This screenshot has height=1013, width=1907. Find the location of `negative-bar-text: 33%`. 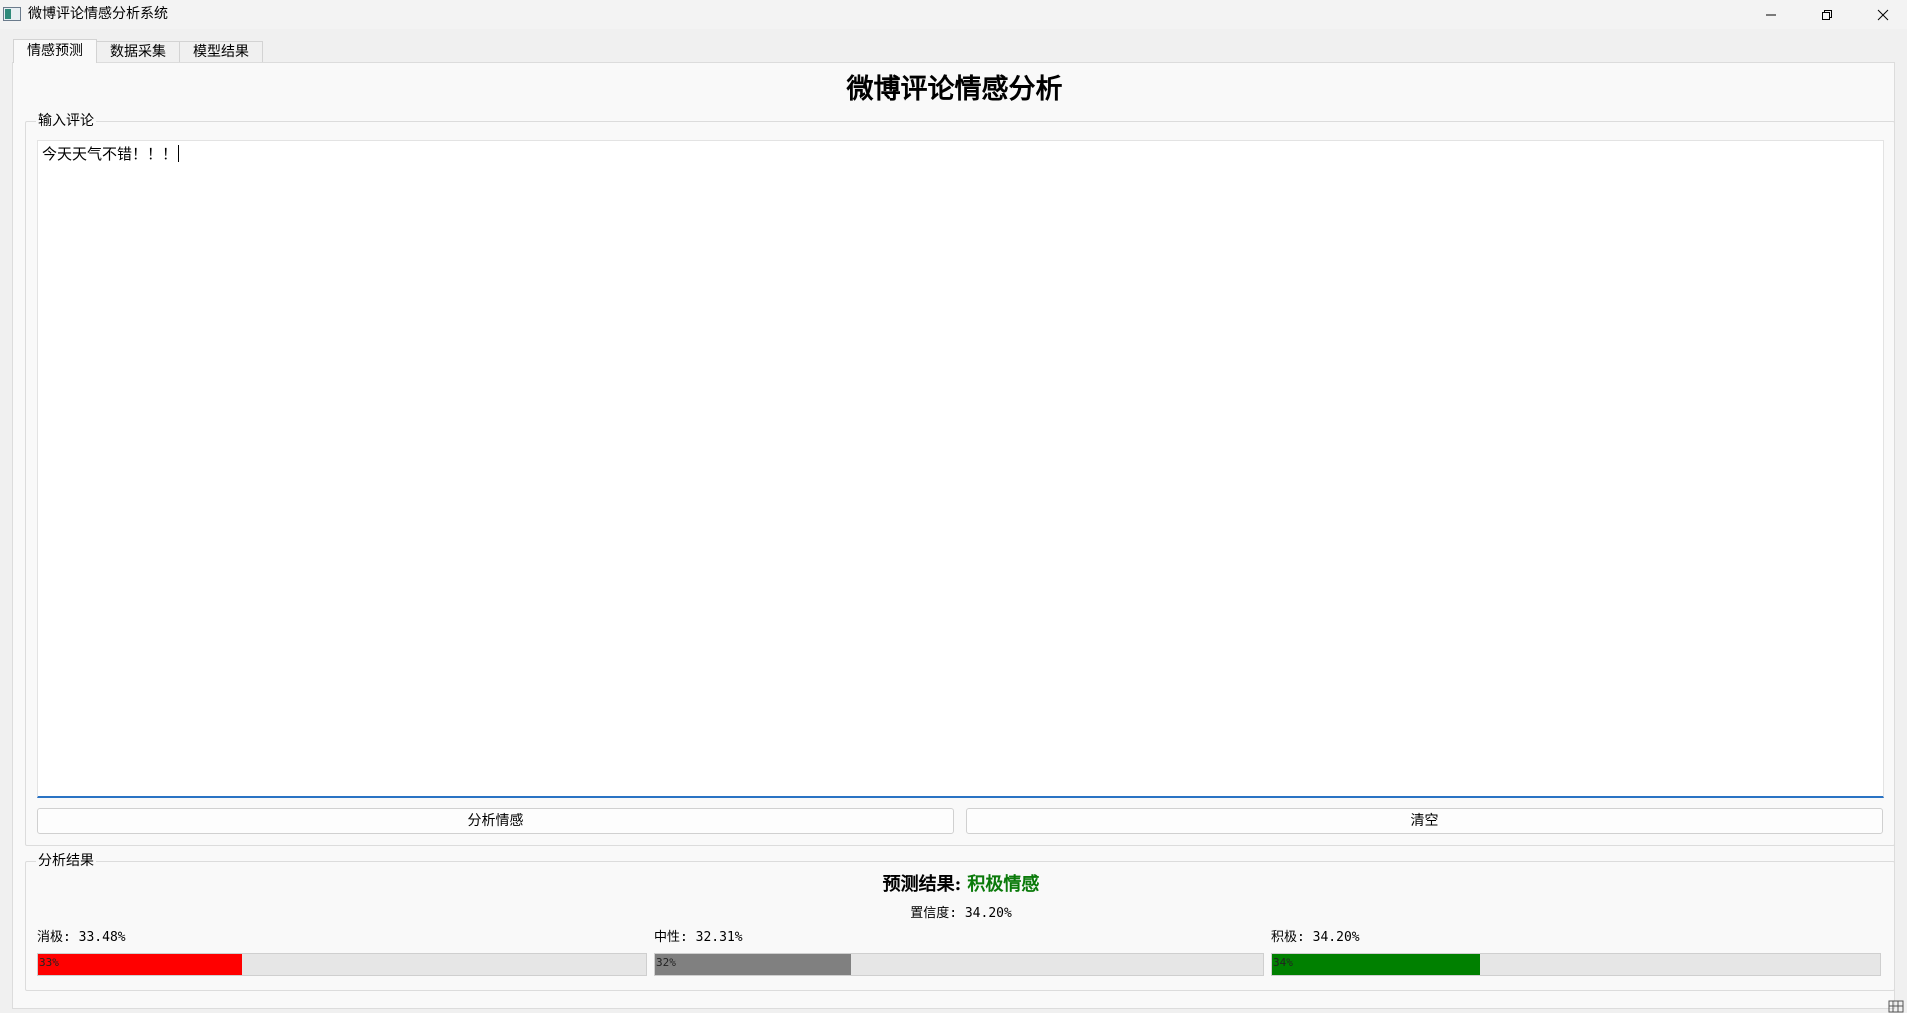

negative-bar-text: 33% is located at coordinates (49, 962).